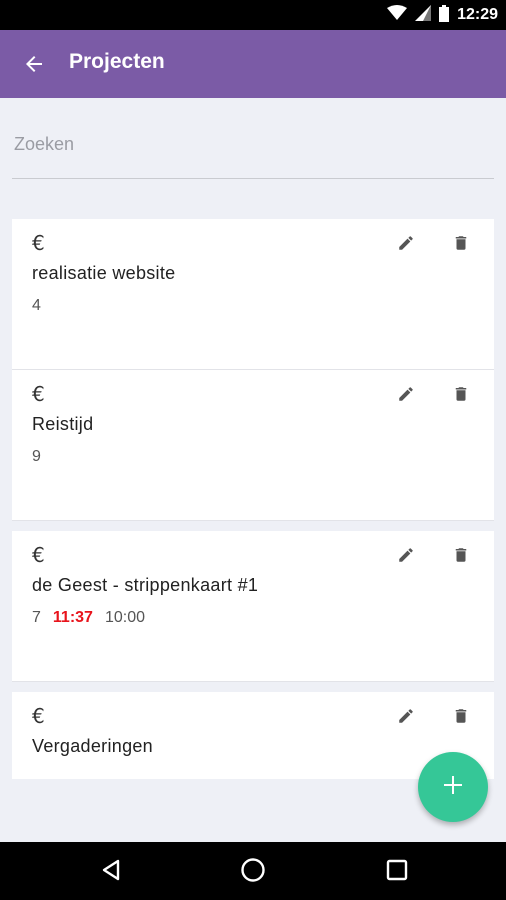  What do you see at coordinates (72, 617) in the screenshot?
I see `time-used: 11:37` at bounding box center [72, 617].